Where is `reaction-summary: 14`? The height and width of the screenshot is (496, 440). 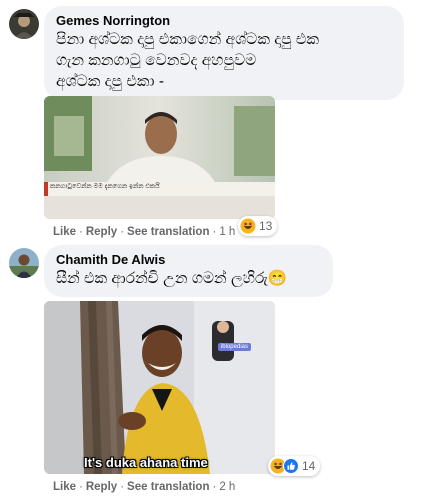 reaction-summary: 14 is located at coordinates (294, 466).